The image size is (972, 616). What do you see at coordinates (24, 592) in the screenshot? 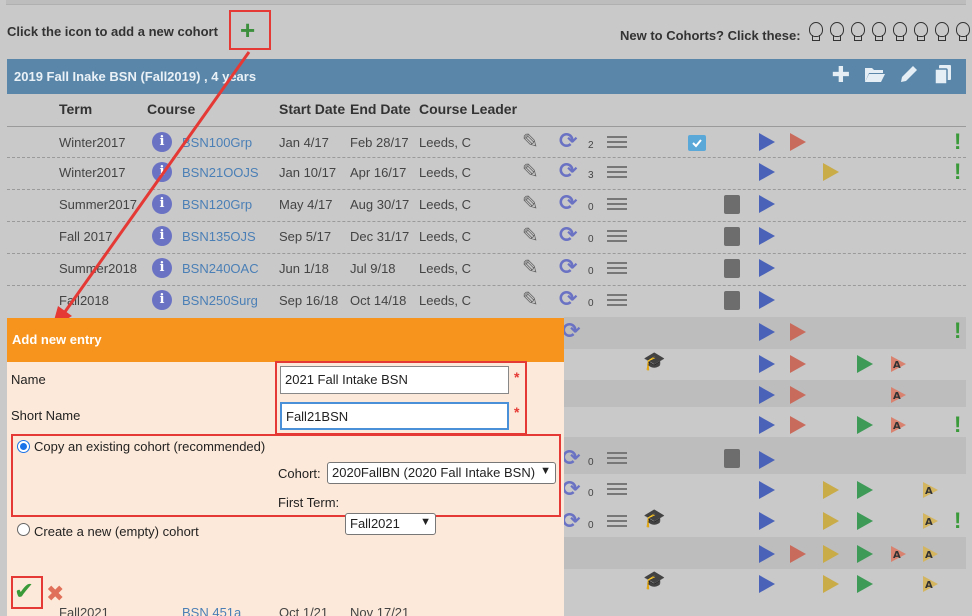
I see `check-icon: ✔` at bounding box center [24, 592].